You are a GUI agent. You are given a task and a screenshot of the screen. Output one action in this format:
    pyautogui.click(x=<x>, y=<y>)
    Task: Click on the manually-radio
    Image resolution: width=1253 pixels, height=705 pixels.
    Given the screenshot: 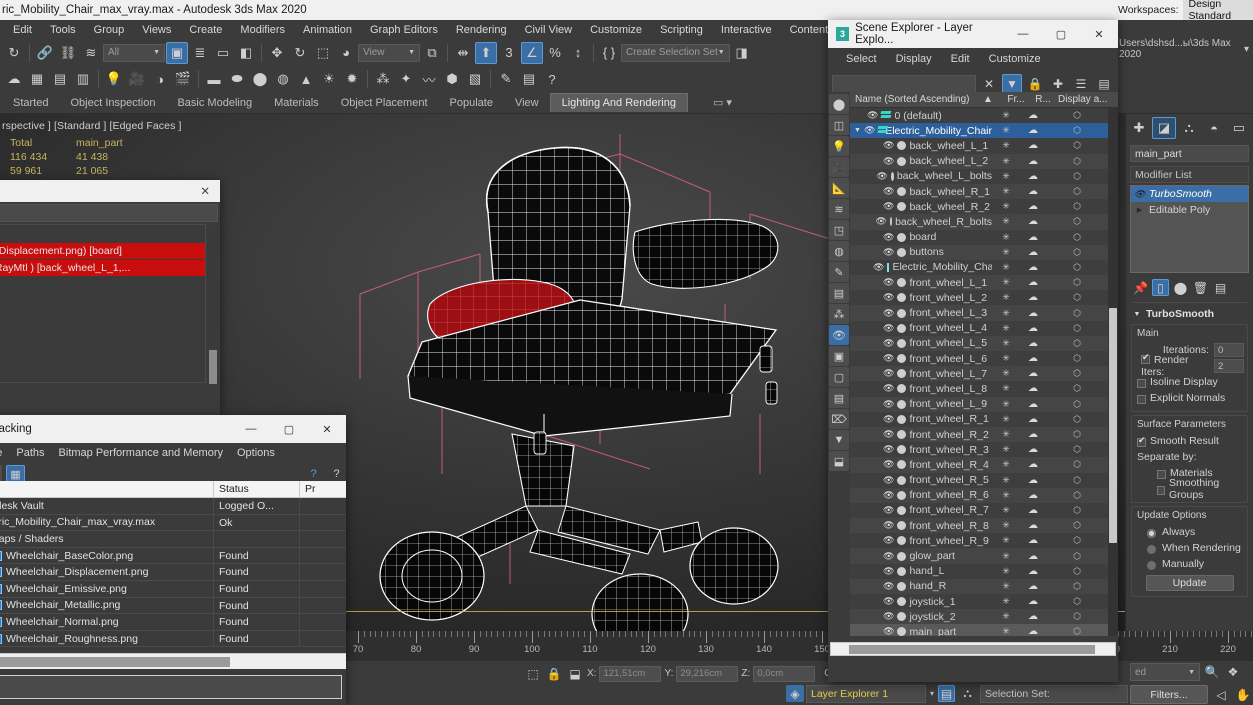 What is the action you would take?
    pyautogui.click(x=1151, y=565)
    